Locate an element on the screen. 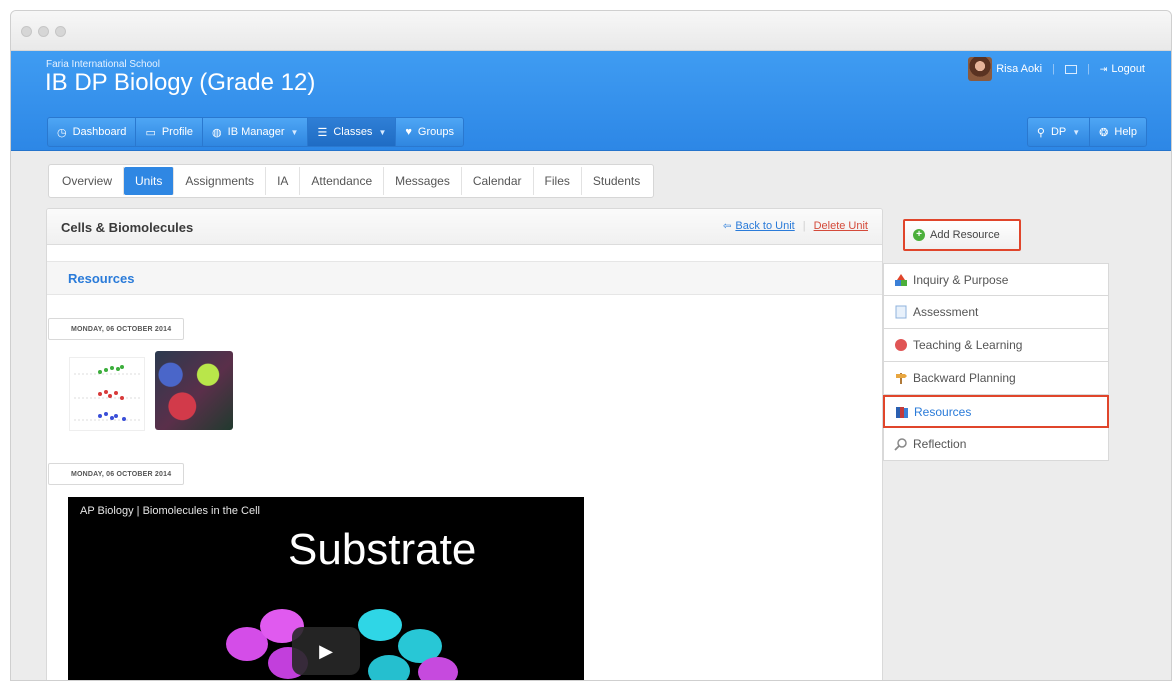 The height and width of the screenshot is (681, 1172). play-icon: ▶ is located at coordinates (326, 650).